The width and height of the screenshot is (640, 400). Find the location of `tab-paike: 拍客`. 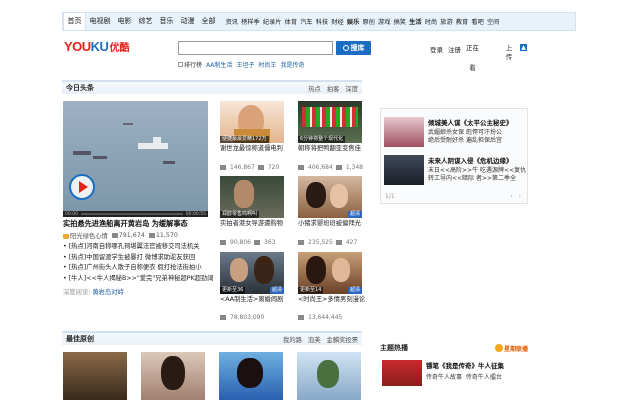

tab-paike: 拍客 is located at coordinates (333, 88).